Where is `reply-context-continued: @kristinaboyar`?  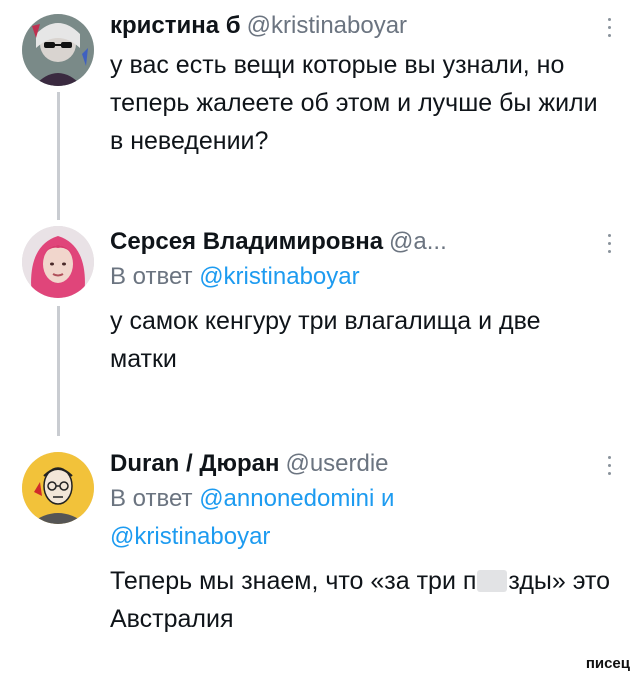 reply-context-continued: @kristinaboyar is located at coordinates (190, 537).